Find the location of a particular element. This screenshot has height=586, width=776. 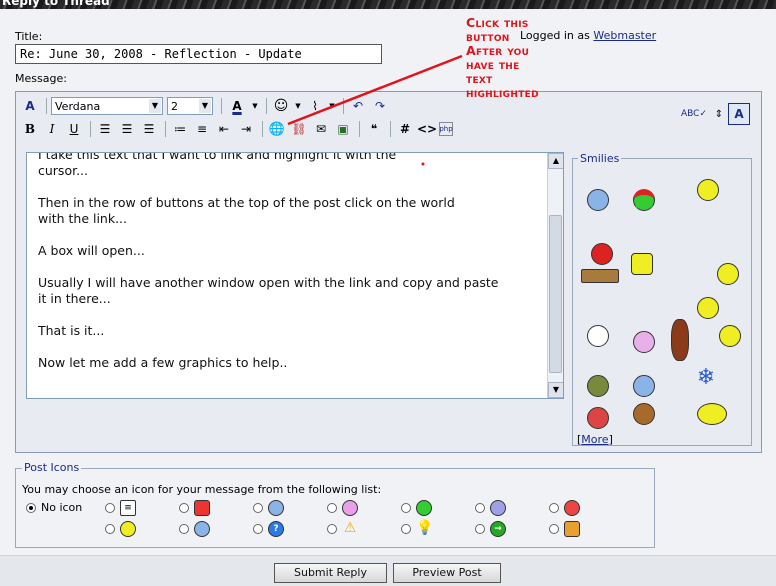

cold-smiley-icon is located at coordinates (728, 274).